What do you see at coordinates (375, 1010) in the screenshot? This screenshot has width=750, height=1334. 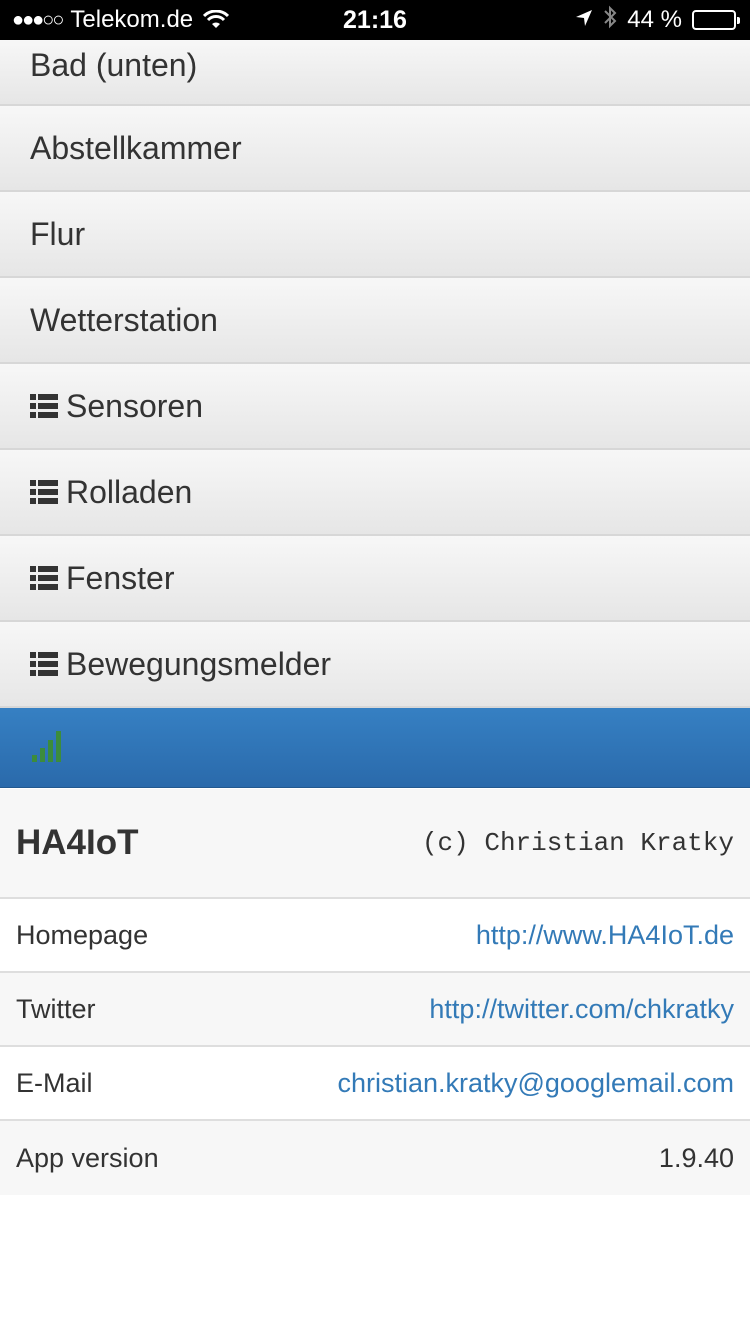 I see `twitter-row: Twitter http://twitter.com/chkratky` at bounding box center [375, 1010].